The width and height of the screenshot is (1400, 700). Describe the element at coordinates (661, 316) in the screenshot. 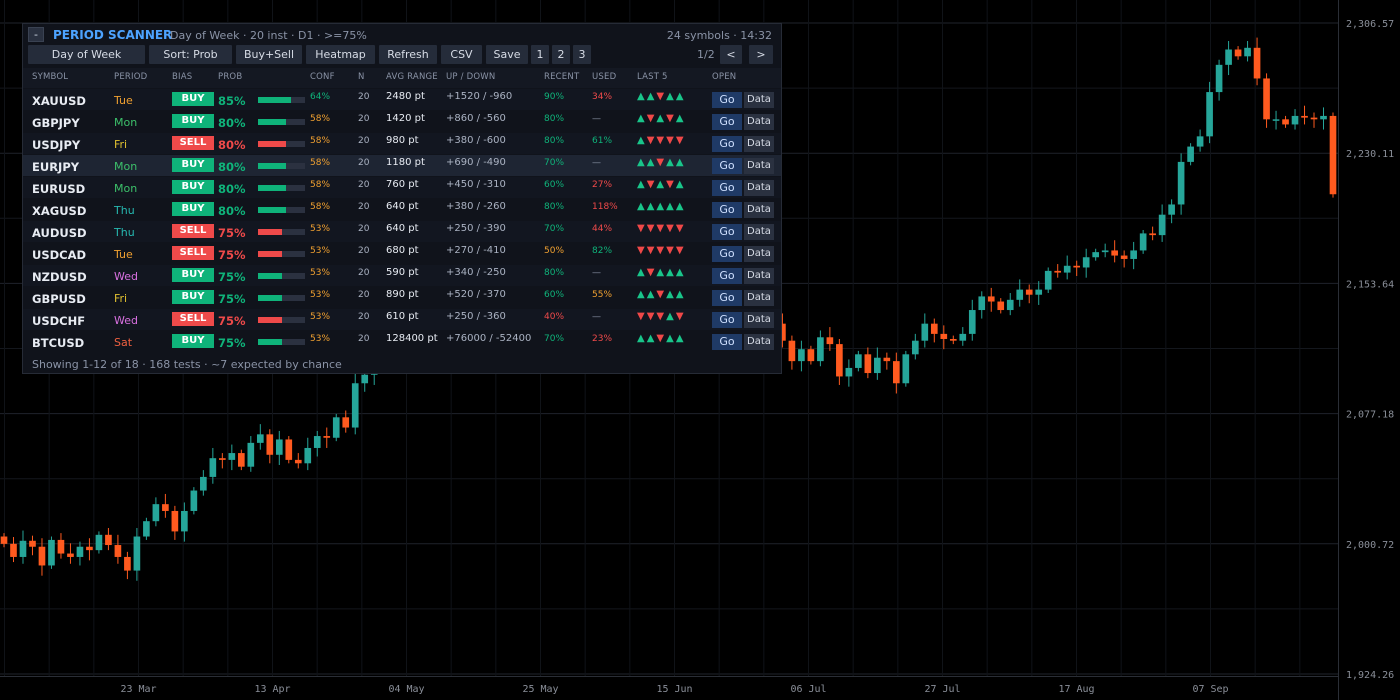

I see `last5-cell: ▼▼▼▲▼` at that location.